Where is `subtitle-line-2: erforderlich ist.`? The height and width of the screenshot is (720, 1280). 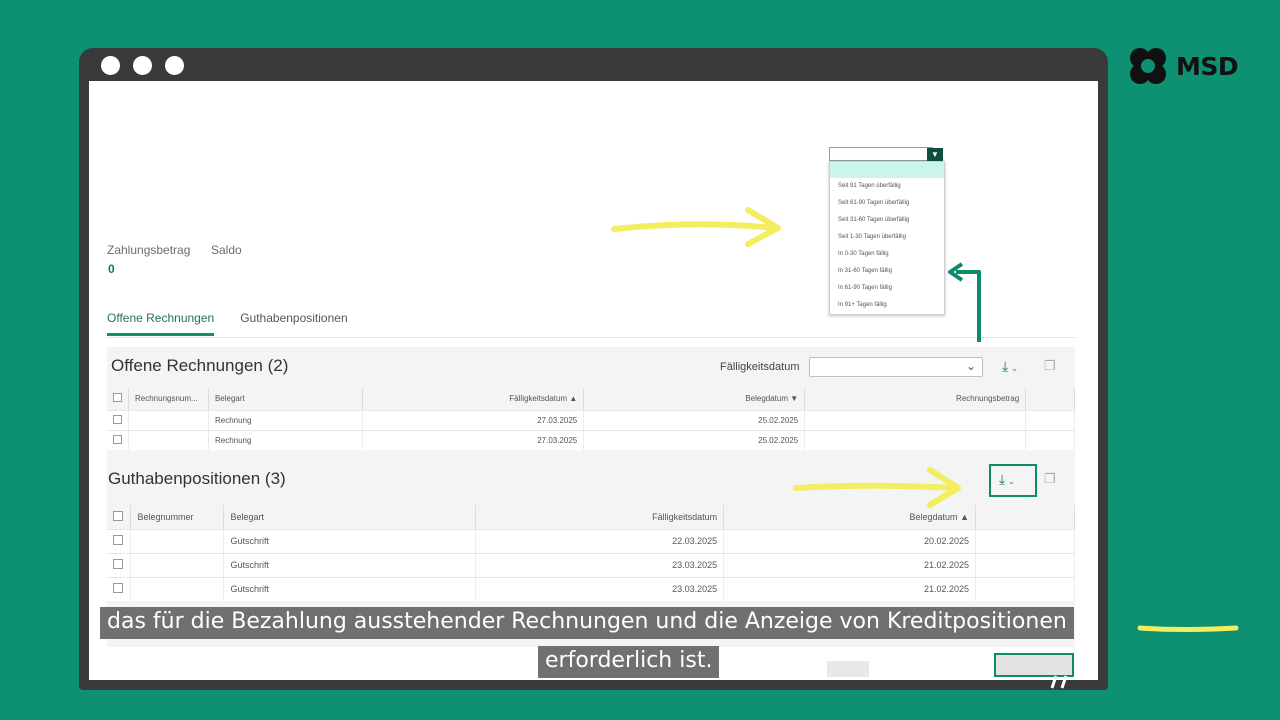 subtitle-line-2: erforderlich ist. is located at coordinates (629, 662).